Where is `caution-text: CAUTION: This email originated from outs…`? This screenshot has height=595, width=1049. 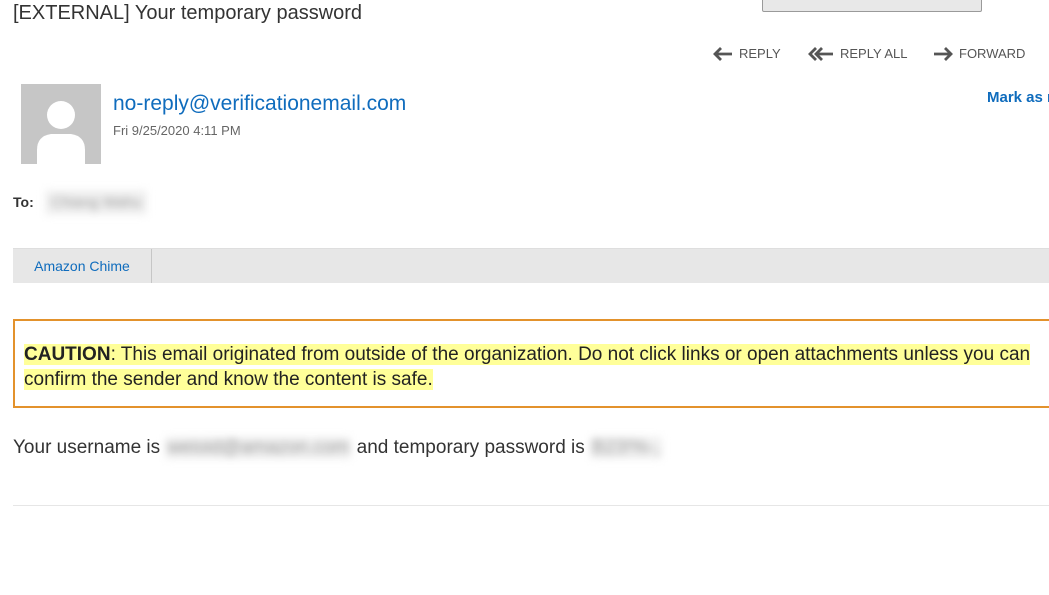
caution-text: CAUTION: This email originated from outs… is located at coordinates (529, 367).